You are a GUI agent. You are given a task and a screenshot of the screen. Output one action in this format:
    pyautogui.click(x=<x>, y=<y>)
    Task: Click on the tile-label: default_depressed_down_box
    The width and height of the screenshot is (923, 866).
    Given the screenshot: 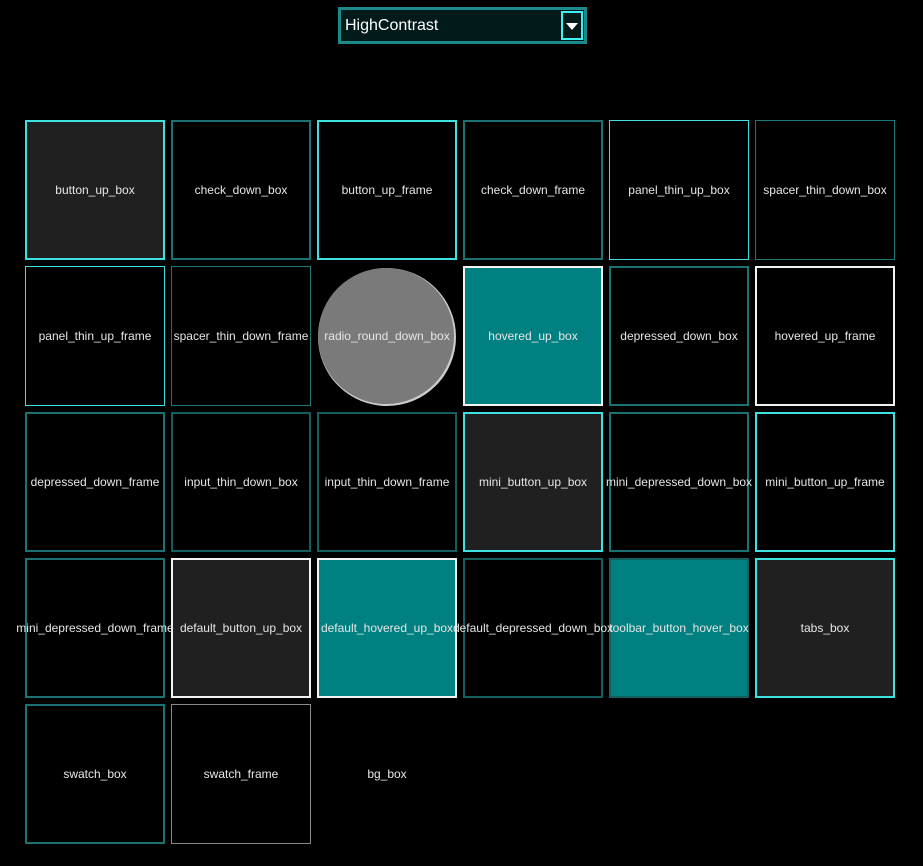 What is the action you would take?
    pyautogui.click(x=533, y=628)
    